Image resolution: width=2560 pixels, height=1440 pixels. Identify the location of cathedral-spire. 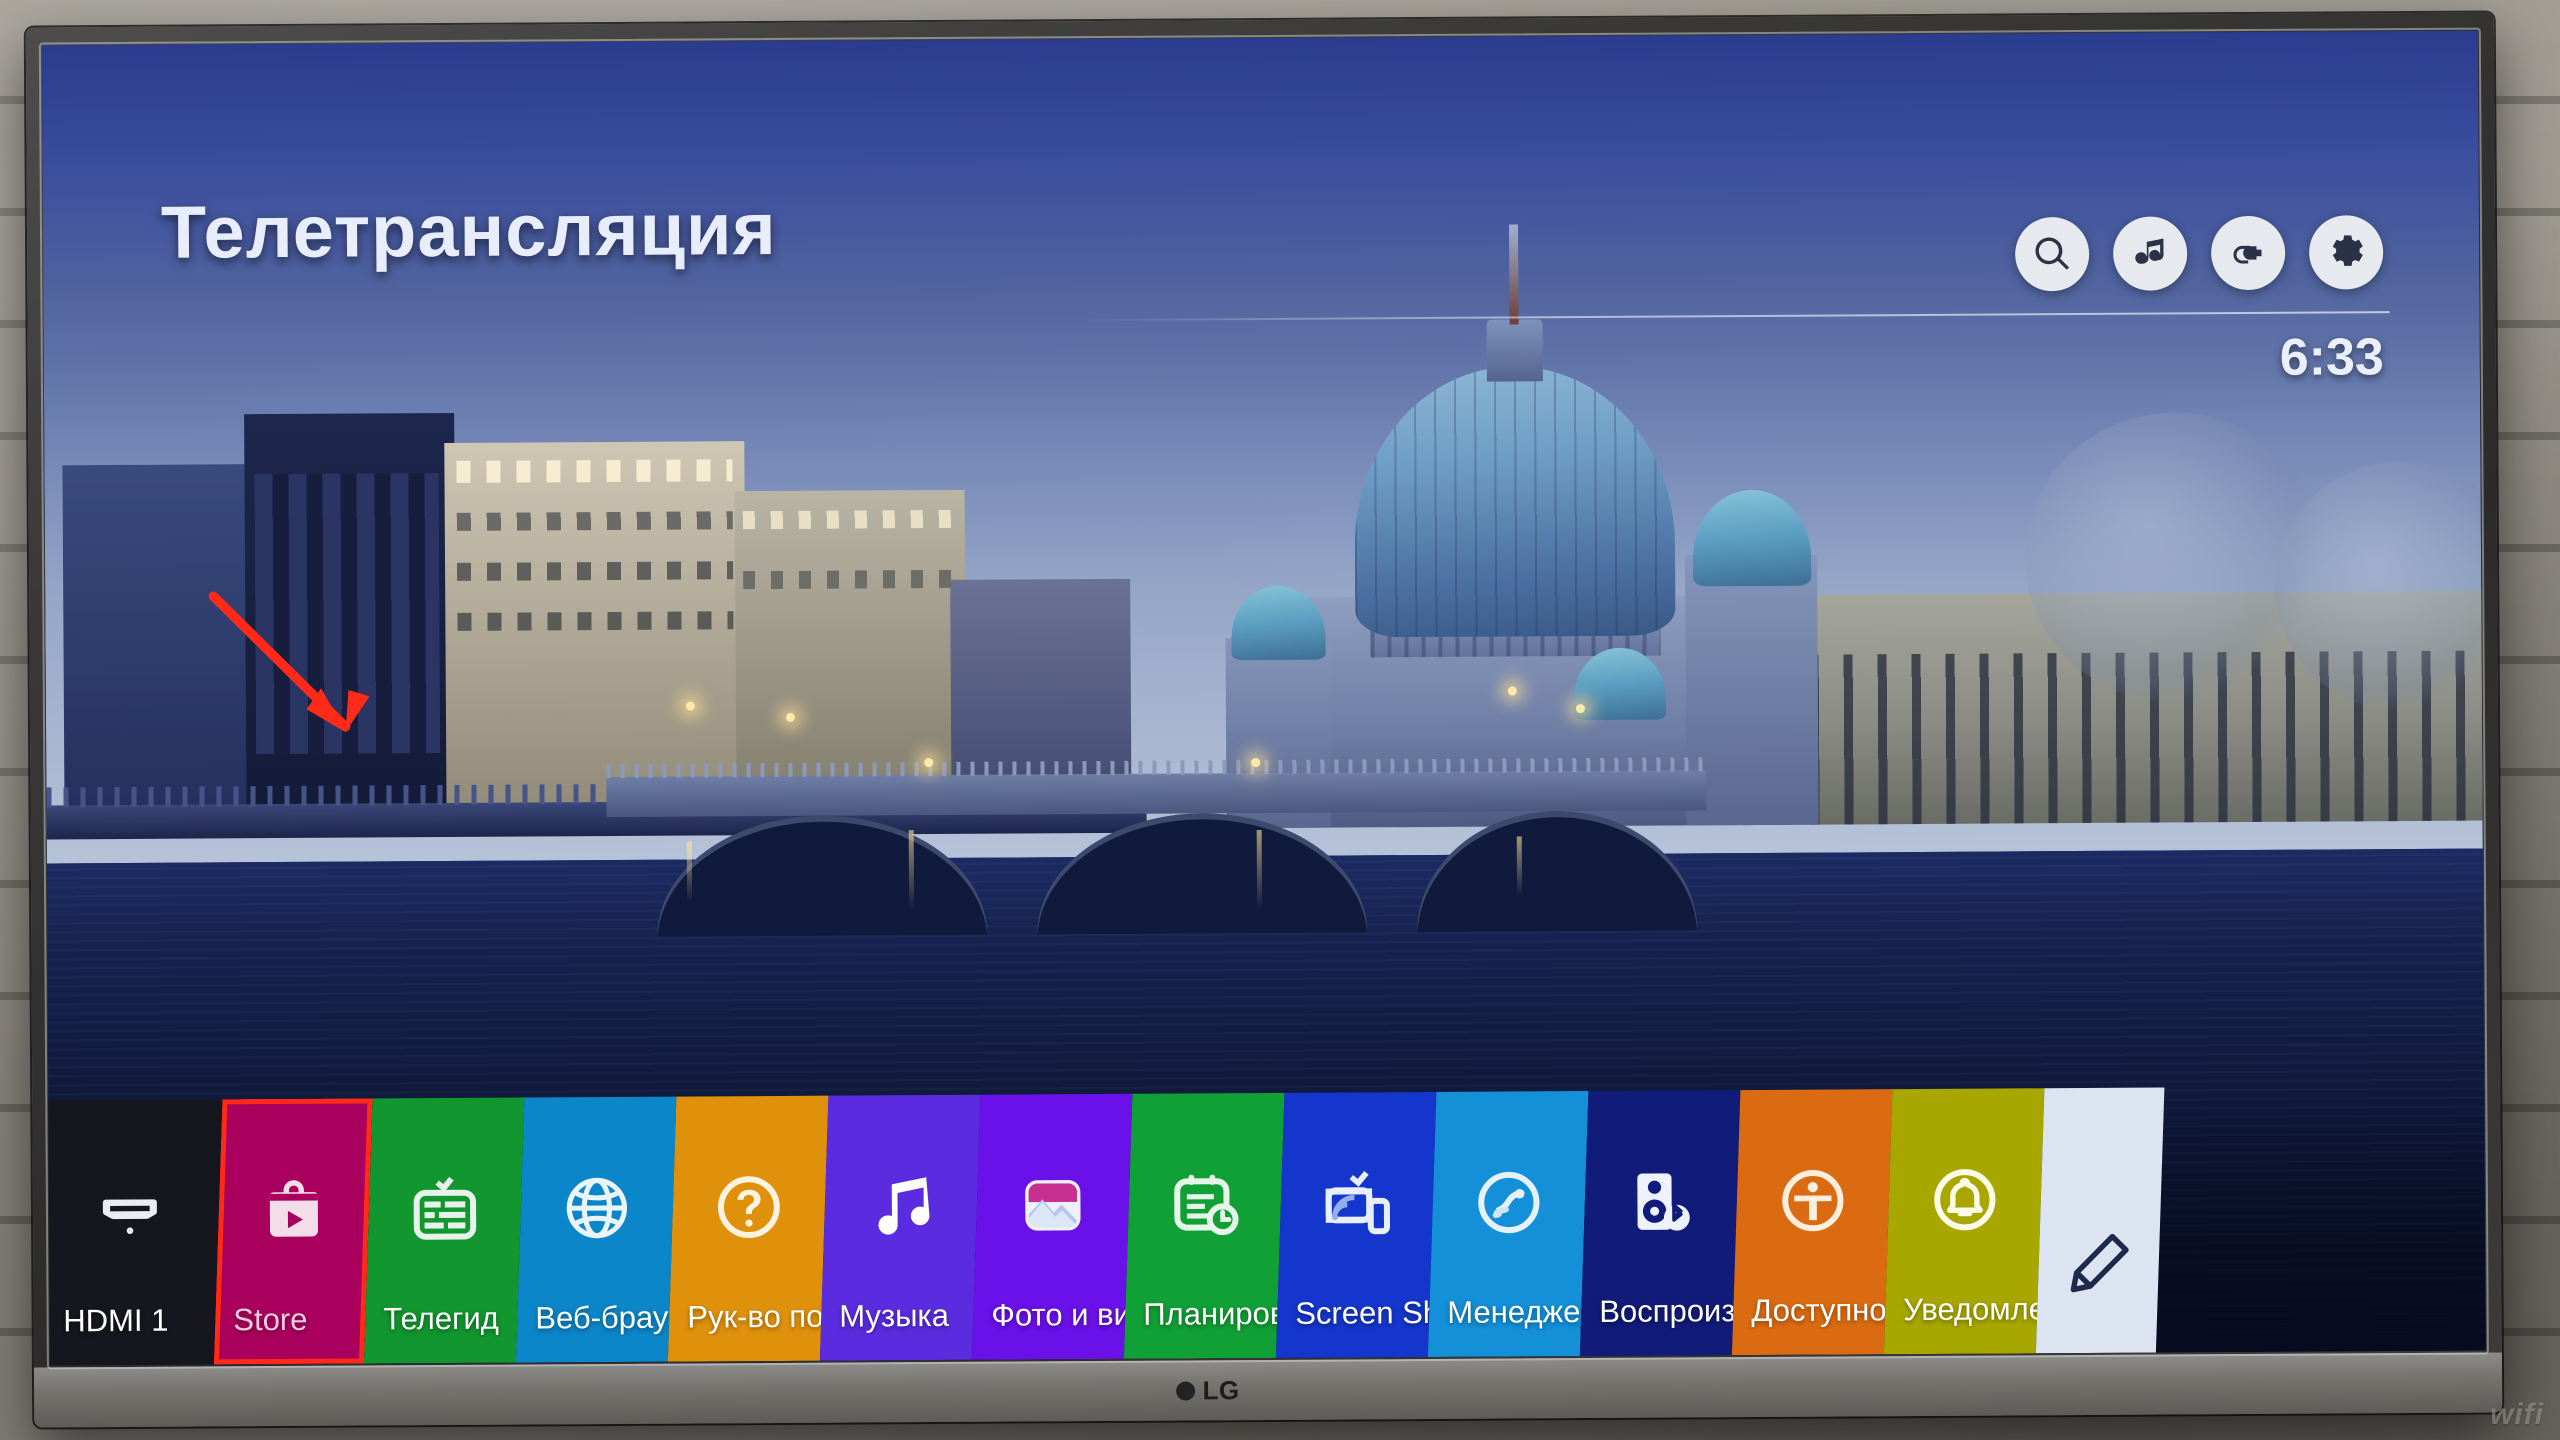
(1513, 274).